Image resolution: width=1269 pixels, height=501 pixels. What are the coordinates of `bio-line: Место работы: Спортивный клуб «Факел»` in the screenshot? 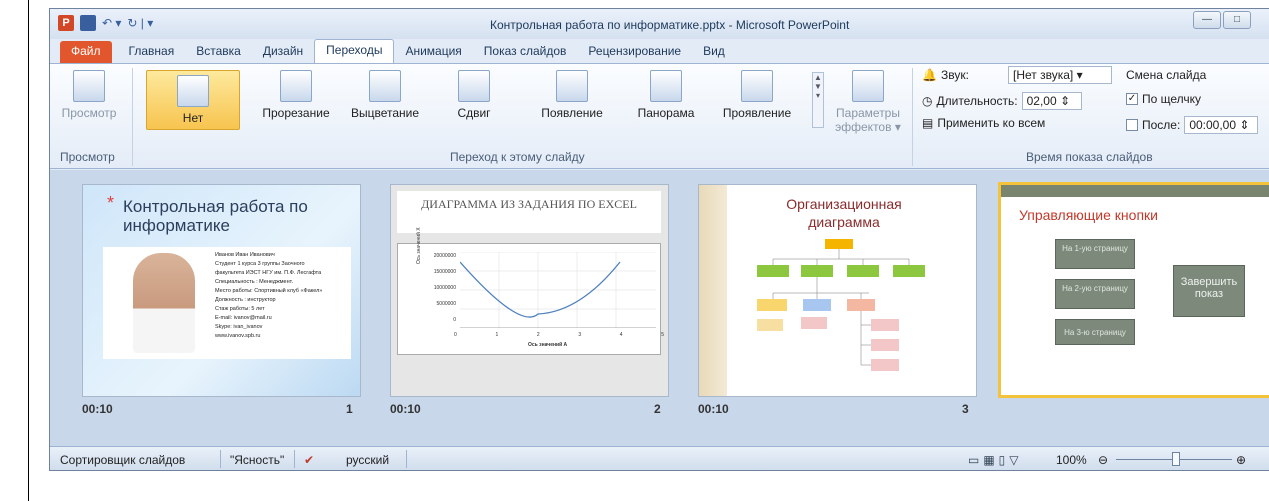 It's located at (269, 291).